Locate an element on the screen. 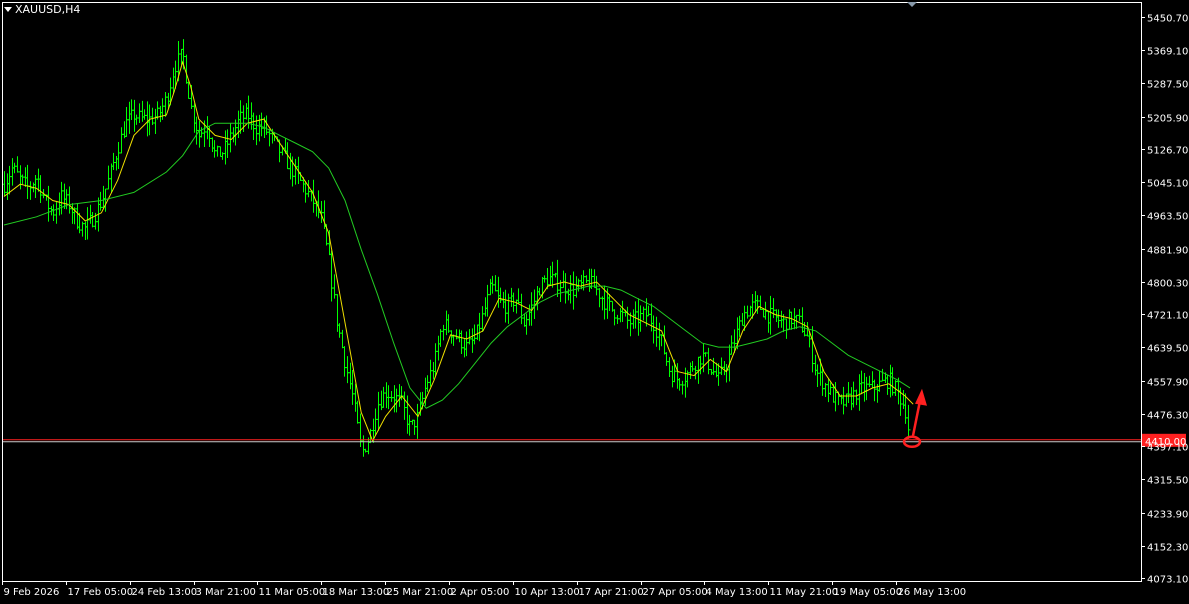 This screenshot has height=604, width=1189. x-tick-label: 17 Feb 05:00 is located at coordinates (101, 592).